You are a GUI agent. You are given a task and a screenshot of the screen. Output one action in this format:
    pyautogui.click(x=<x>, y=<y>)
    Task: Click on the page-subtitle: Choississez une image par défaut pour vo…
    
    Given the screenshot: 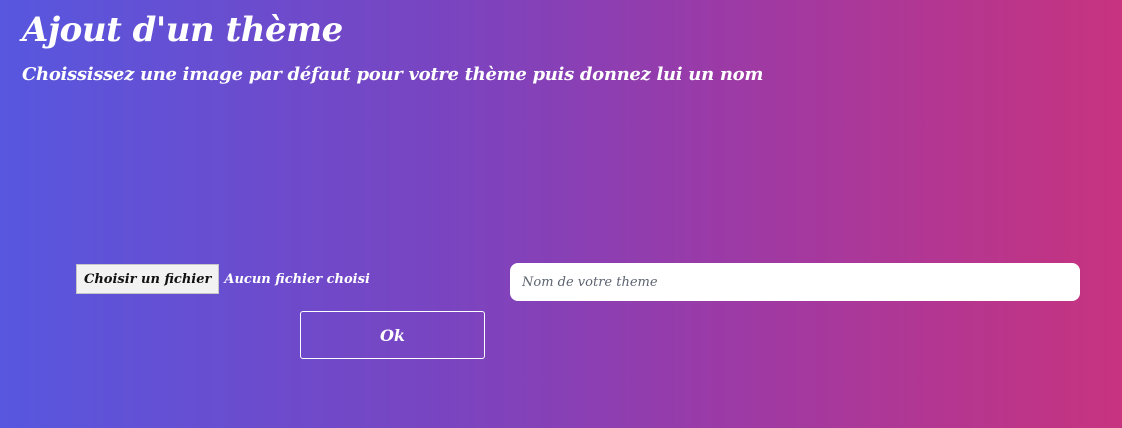 What is the action you would take?
    pyautogui.click(x=393, y=74)
    